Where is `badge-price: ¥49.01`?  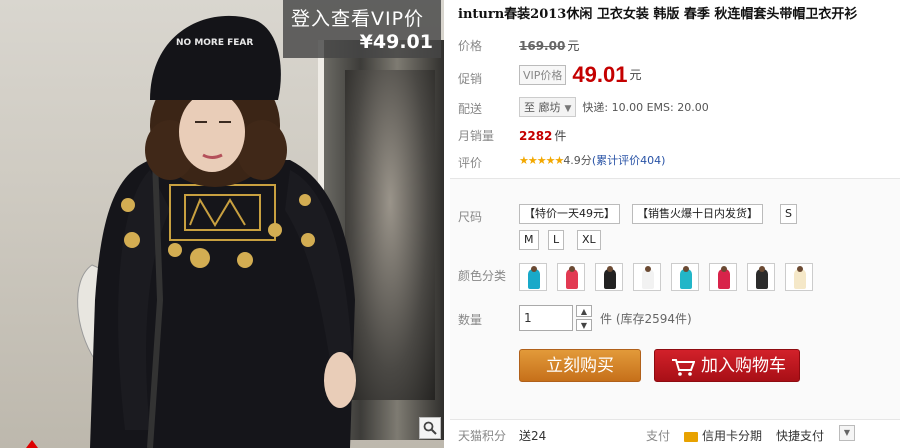 badge-price: ¥49.01 is located at coordinates (396, 42).